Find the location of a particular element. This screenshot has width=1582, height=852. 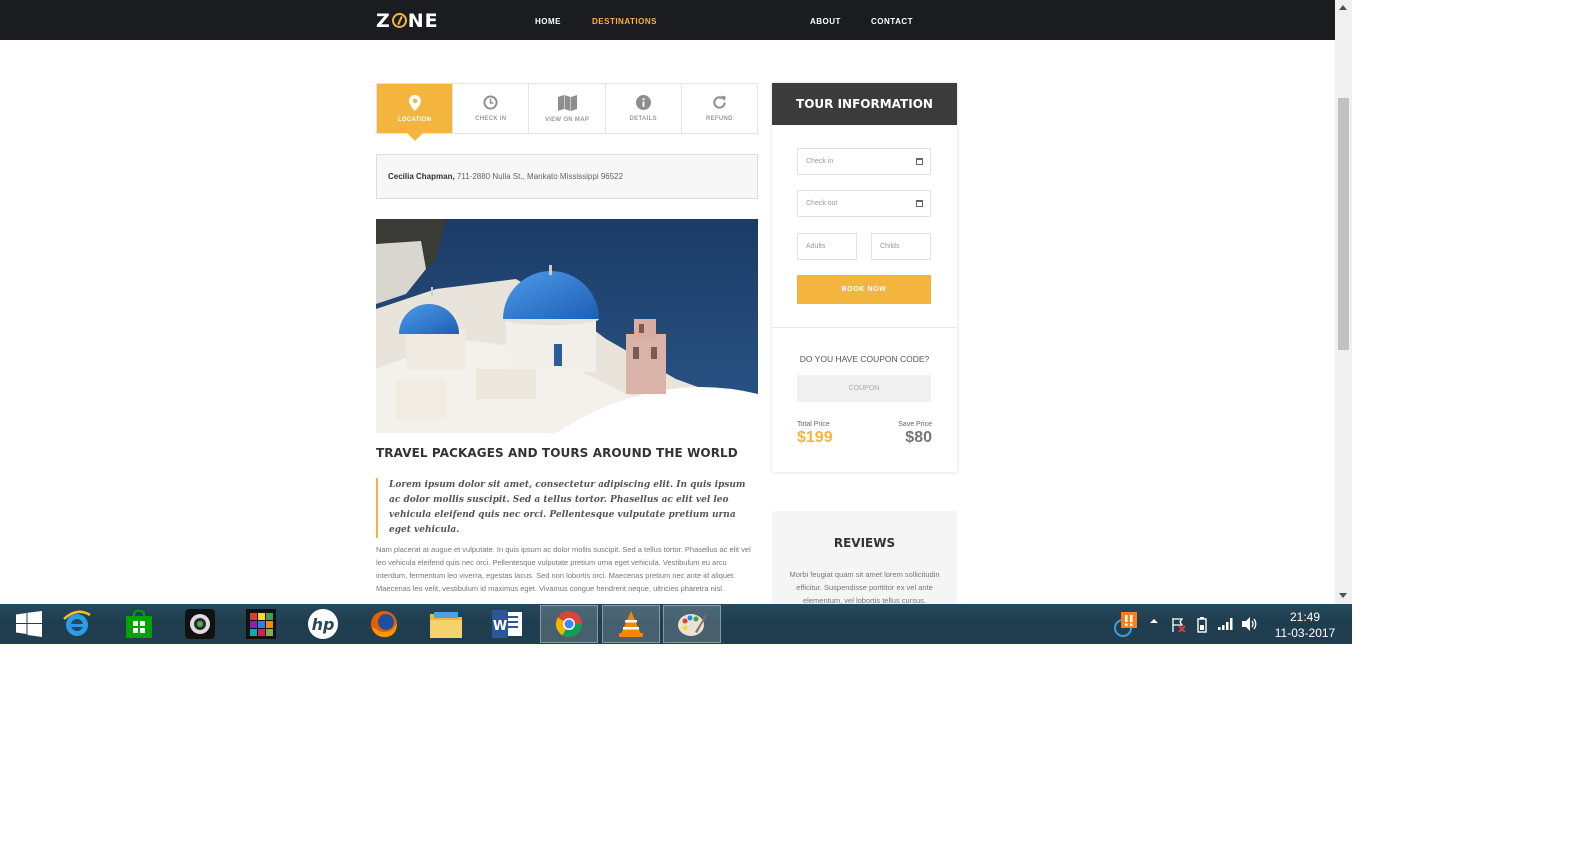

hp-icon: hp is located at coordinates (323, 624).